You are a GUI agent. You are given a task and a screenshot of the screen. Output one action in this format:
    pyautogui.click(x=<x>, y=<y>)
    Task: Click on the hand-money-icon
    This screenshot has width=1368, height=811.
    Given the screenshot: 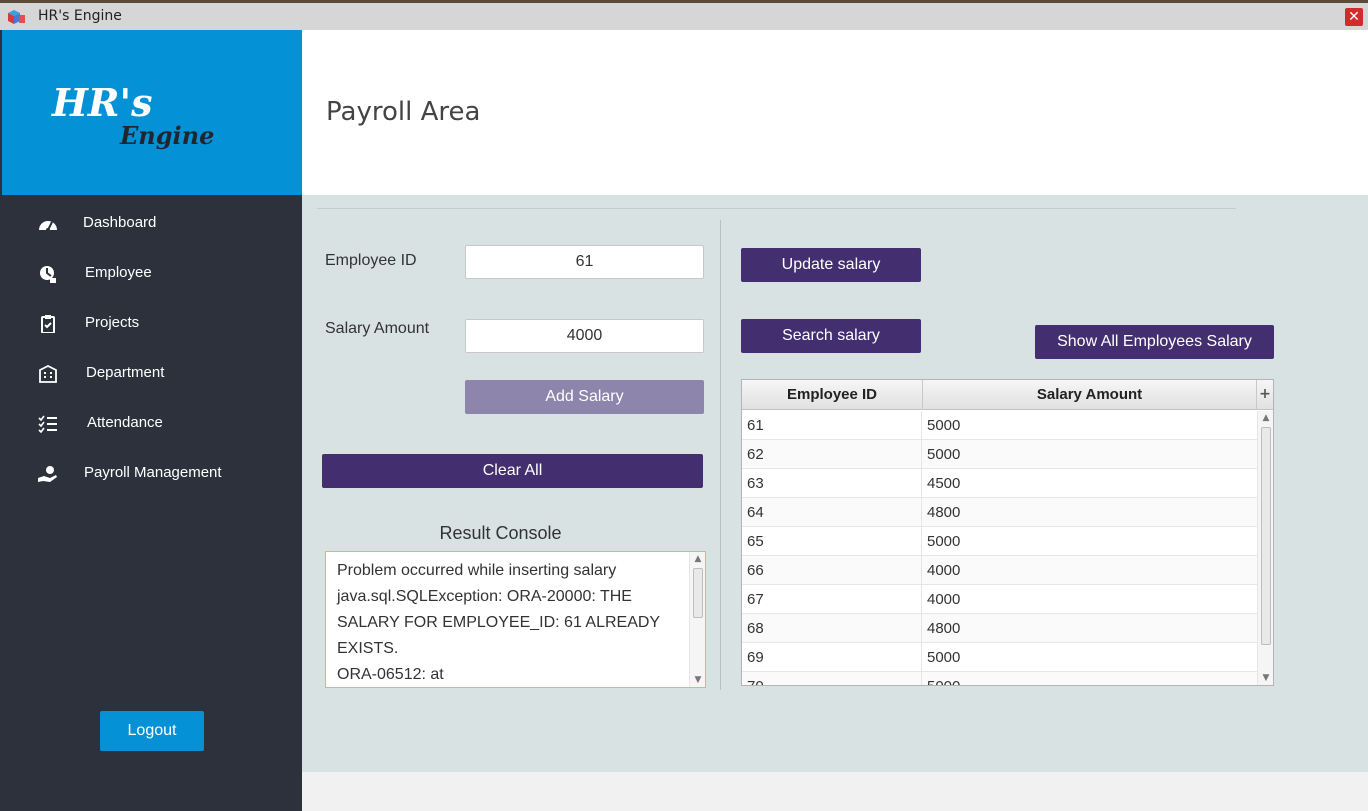 What is the action you would take?
    pyautogui.click(x=47, y=474)
    